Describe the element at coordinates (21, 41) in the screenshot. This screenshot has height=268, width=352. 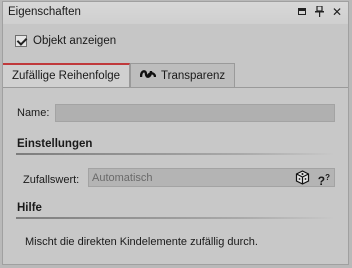
I see `show-object-checkbox` at that location.